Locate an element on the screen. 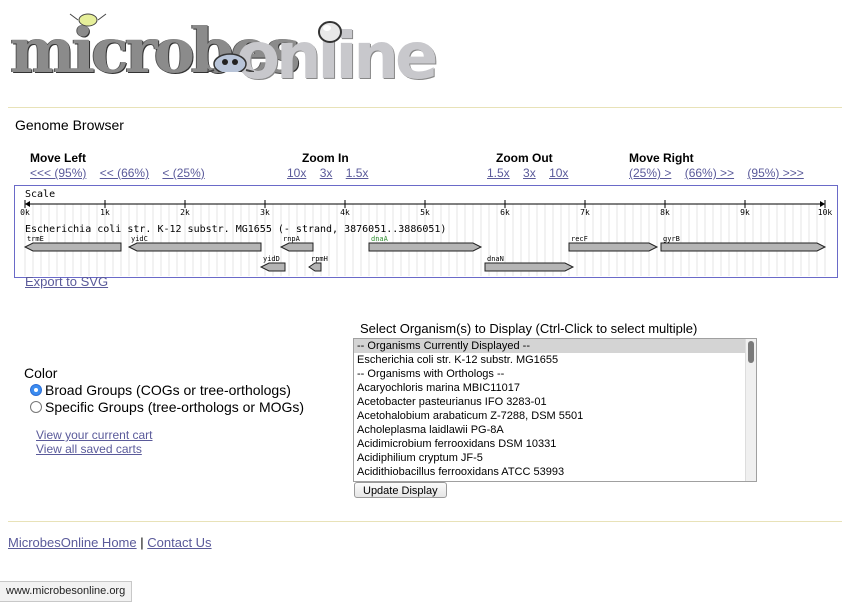 This screenshot has height=602, width=850. zoom-in-links: 10x 3x 1.5x is located at coordinates (332, 173).